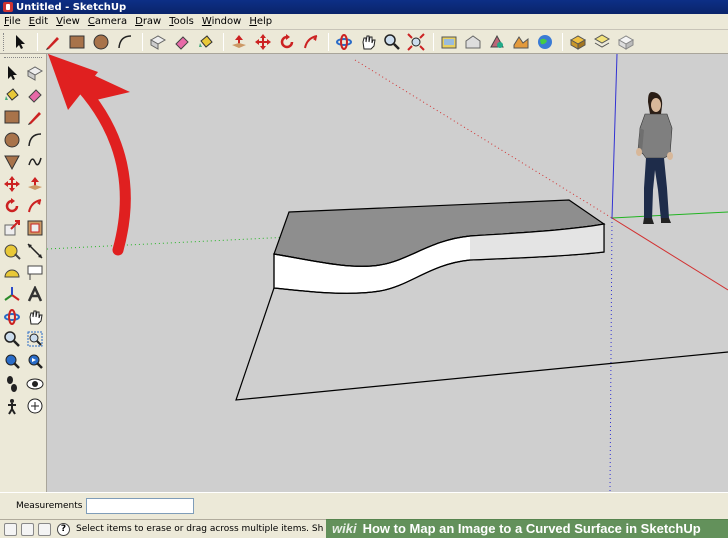  Describe the element at coordinates (473, 42) in the screenshot. I see `warehouse-icon` at that location.